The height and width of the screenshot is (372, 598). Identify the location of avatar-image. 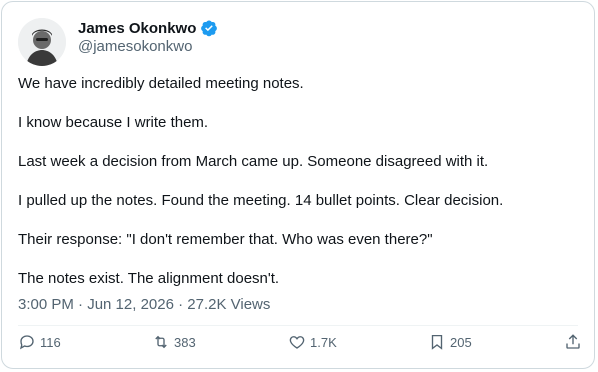
(42, 42).